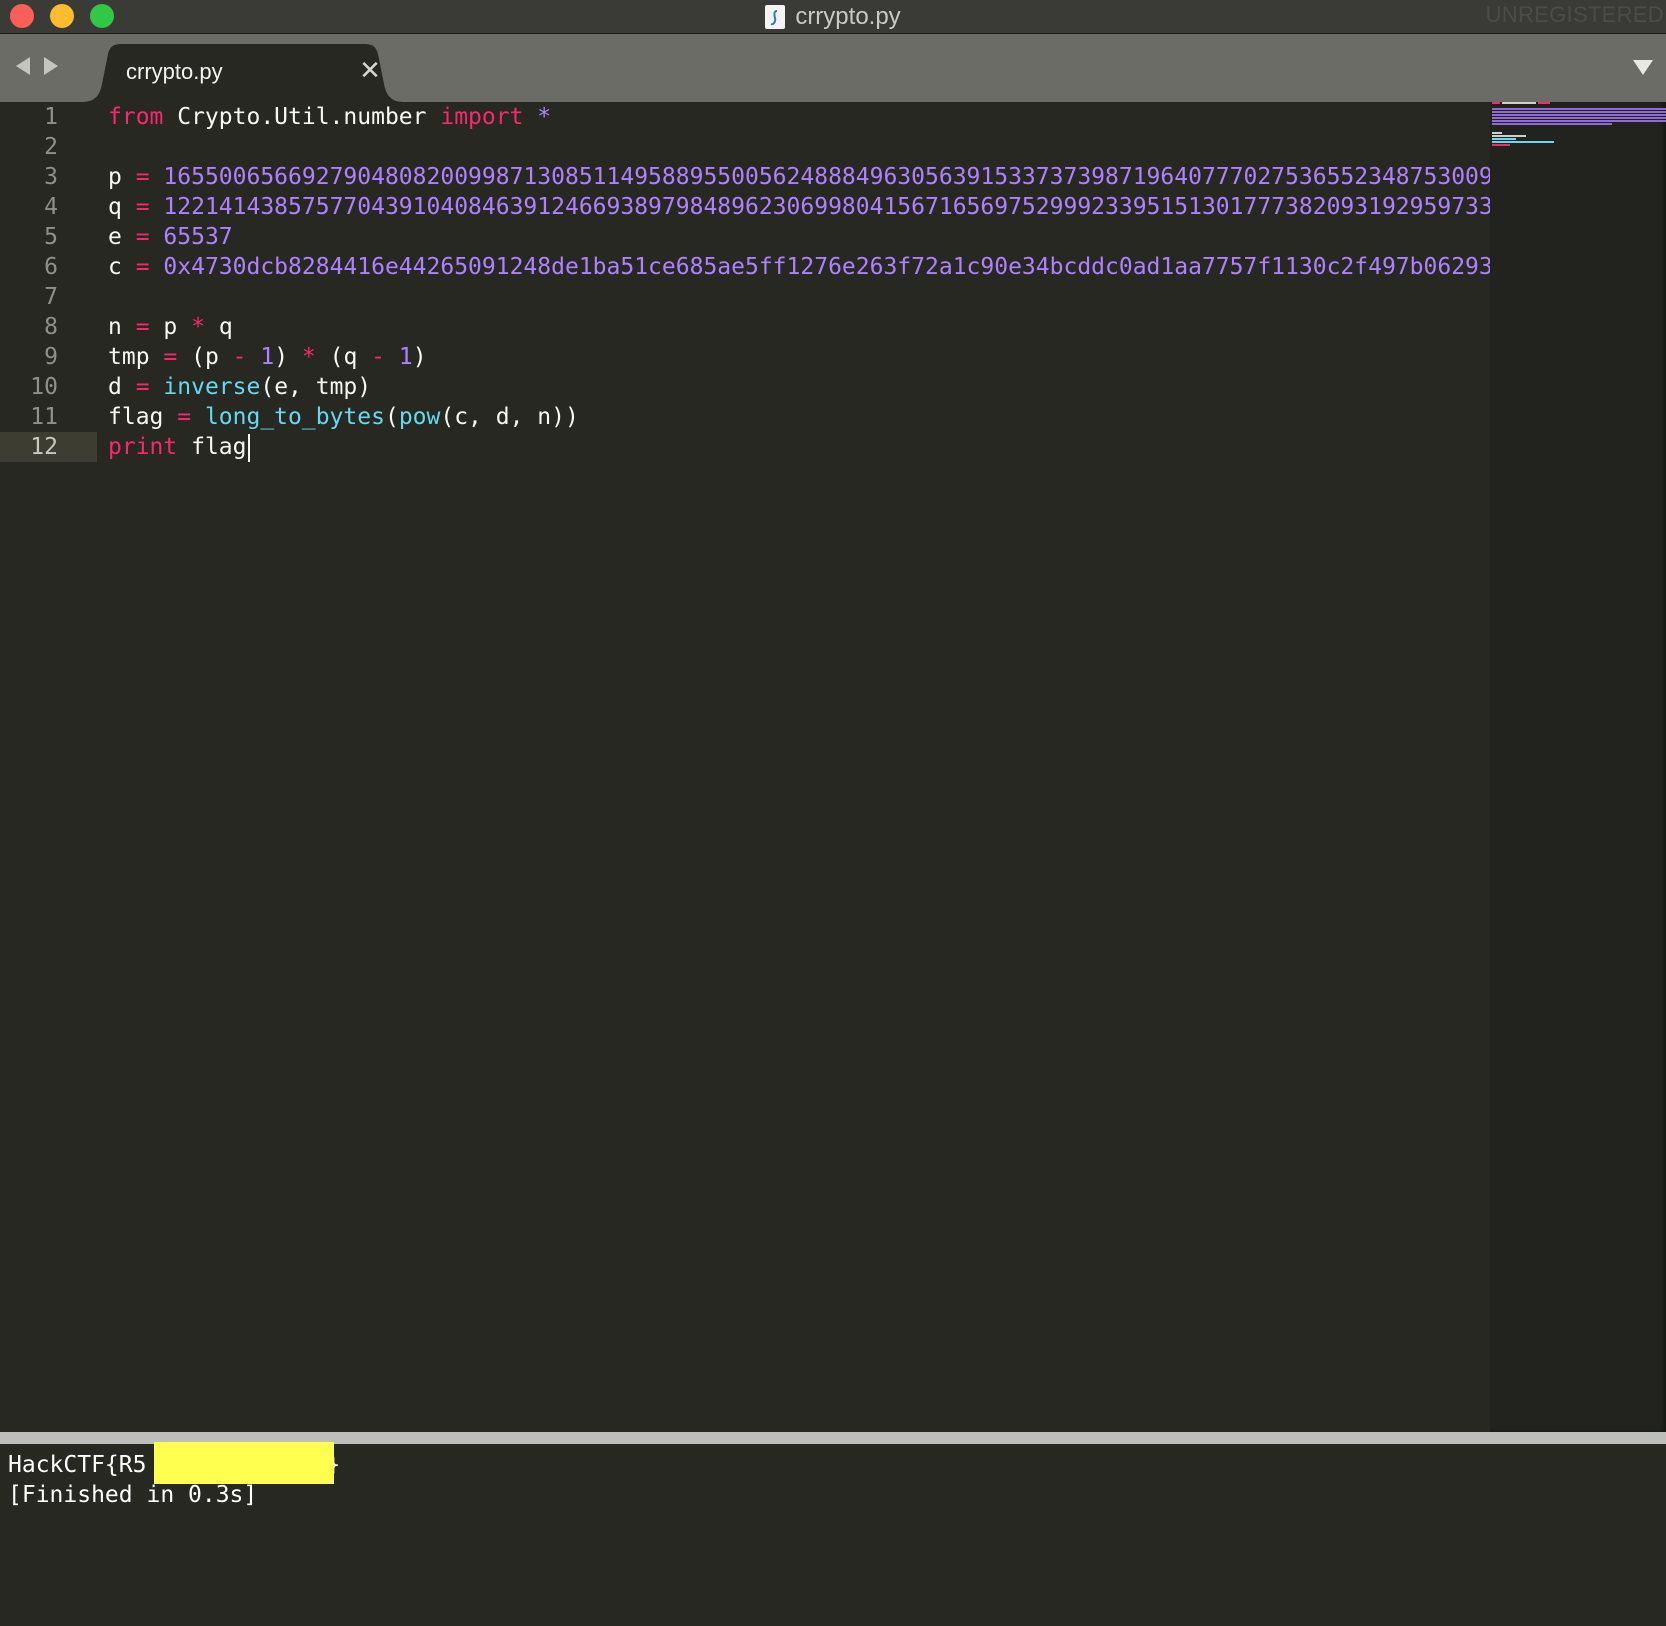 This screenshot has height=1626, width=1666. Describe the element at coordinates (537, 117) in the screenshot. I see `import-star: *` at that location.